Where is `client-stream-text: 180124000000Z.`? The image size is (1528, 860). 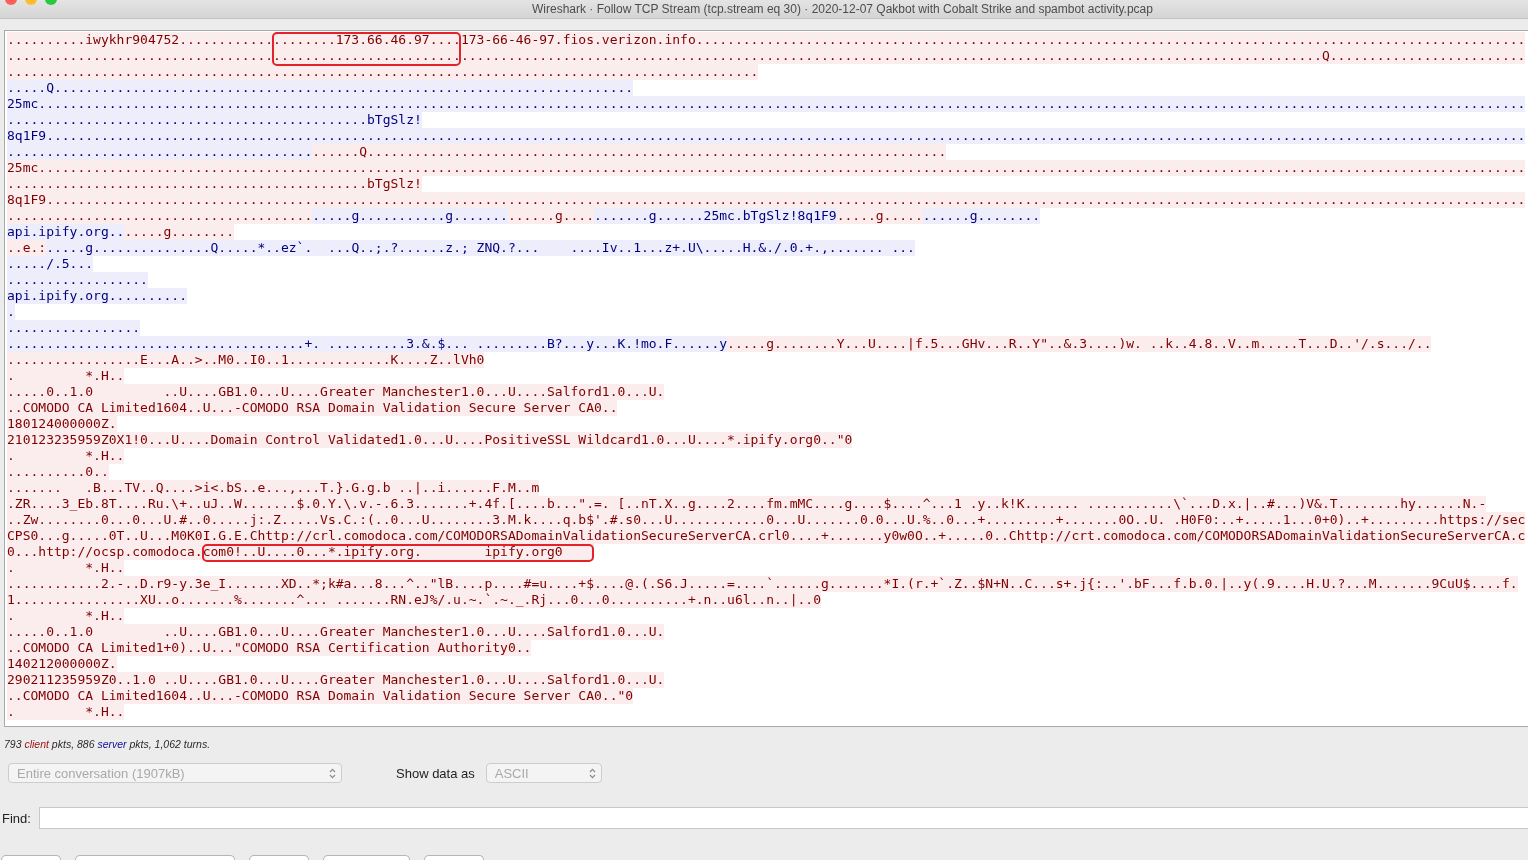
client-stream-text: 180124000000Z. is located at coordinates (62, 424).